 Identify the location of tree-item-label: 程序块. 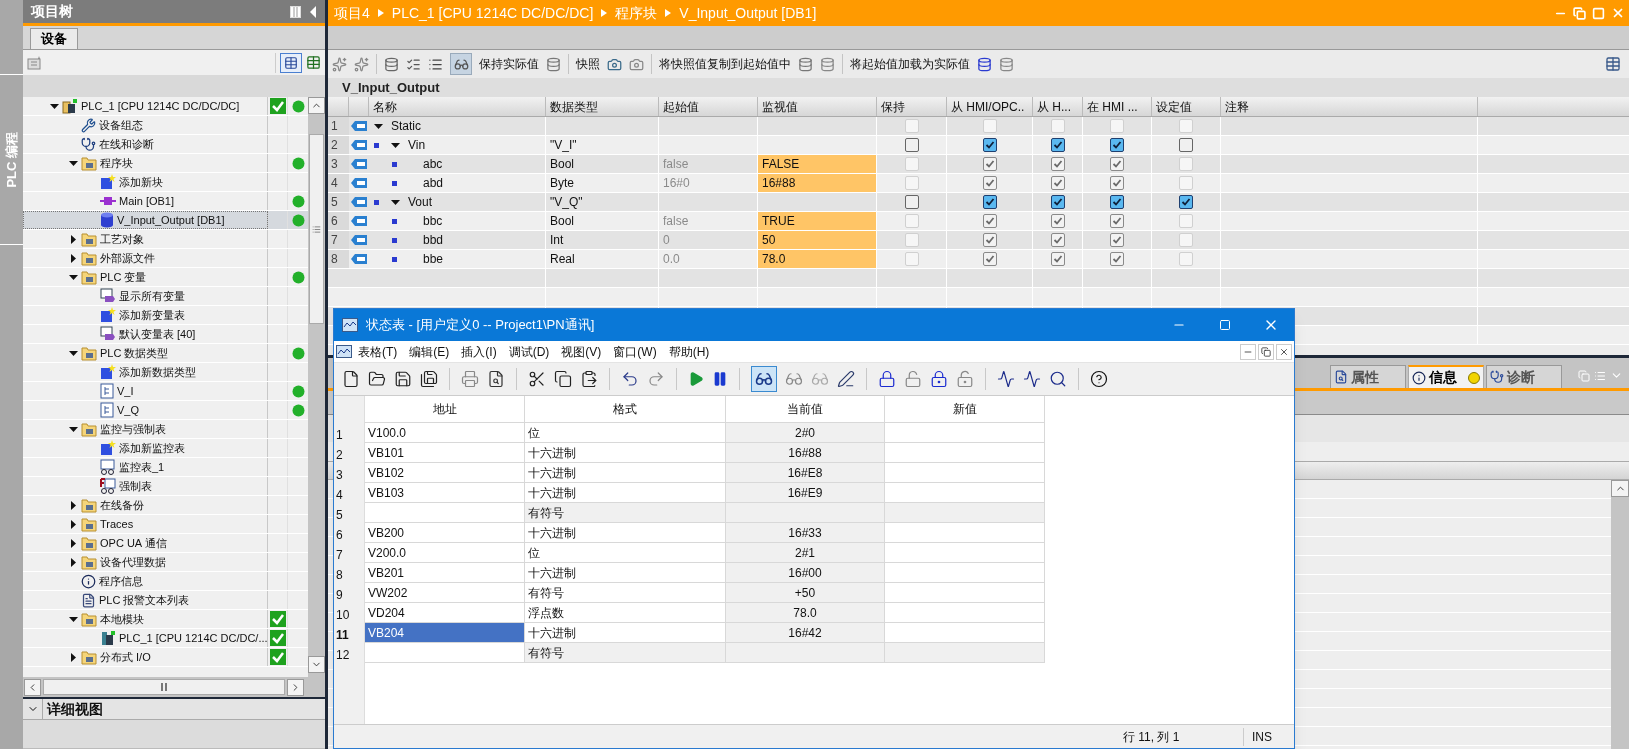
(116, 163).